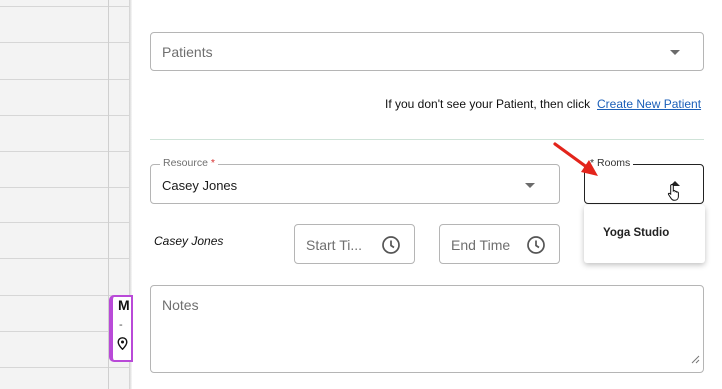 The image size is (722, 389). Describe the element at coordinates (185, 163) in the screenshot. I see `resource-label-text: Resource` at that location.